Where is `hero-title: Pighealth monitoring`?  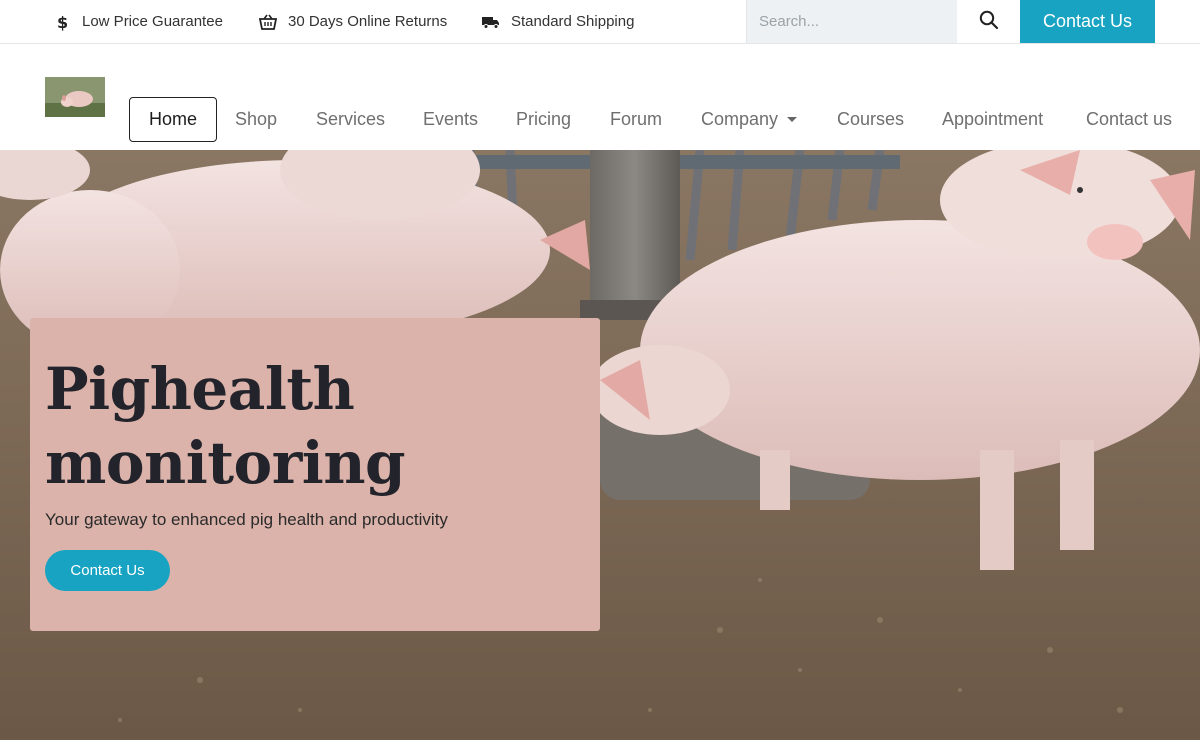
hero-title: Pighealth monitoring is located at coordinates (225, 426).